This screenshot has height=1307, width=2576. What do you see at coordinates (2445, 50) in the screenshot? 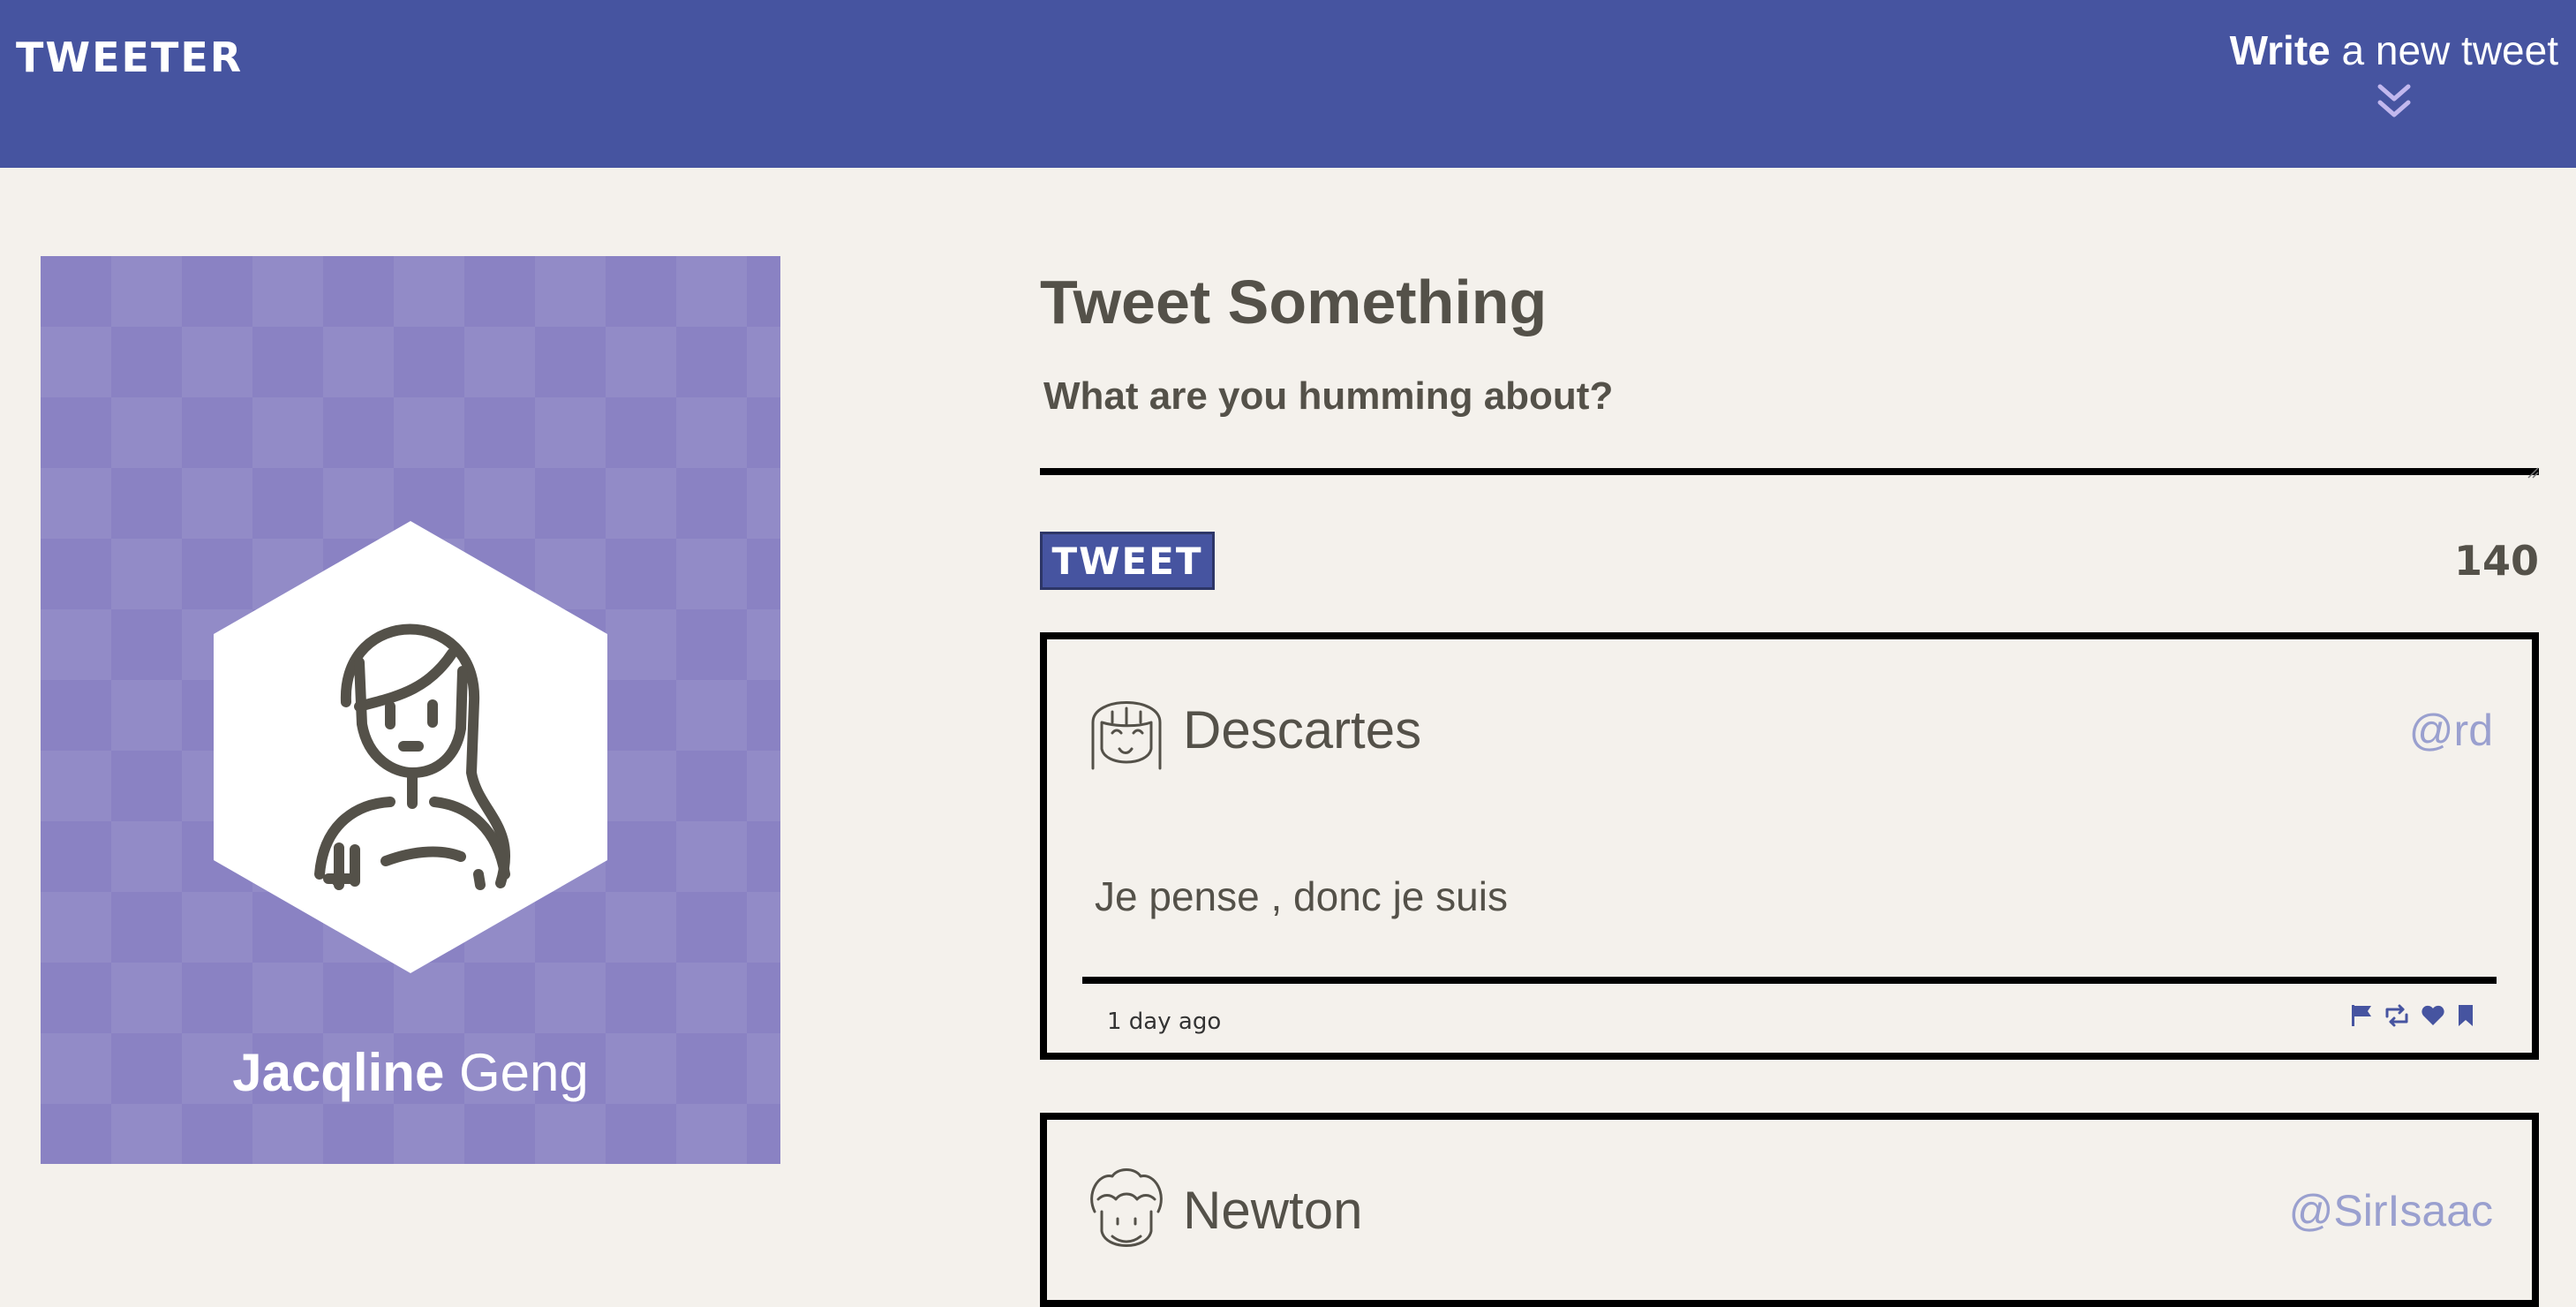
I see `write-rest-text: a new tweet` at bounding box center [2445, 50].